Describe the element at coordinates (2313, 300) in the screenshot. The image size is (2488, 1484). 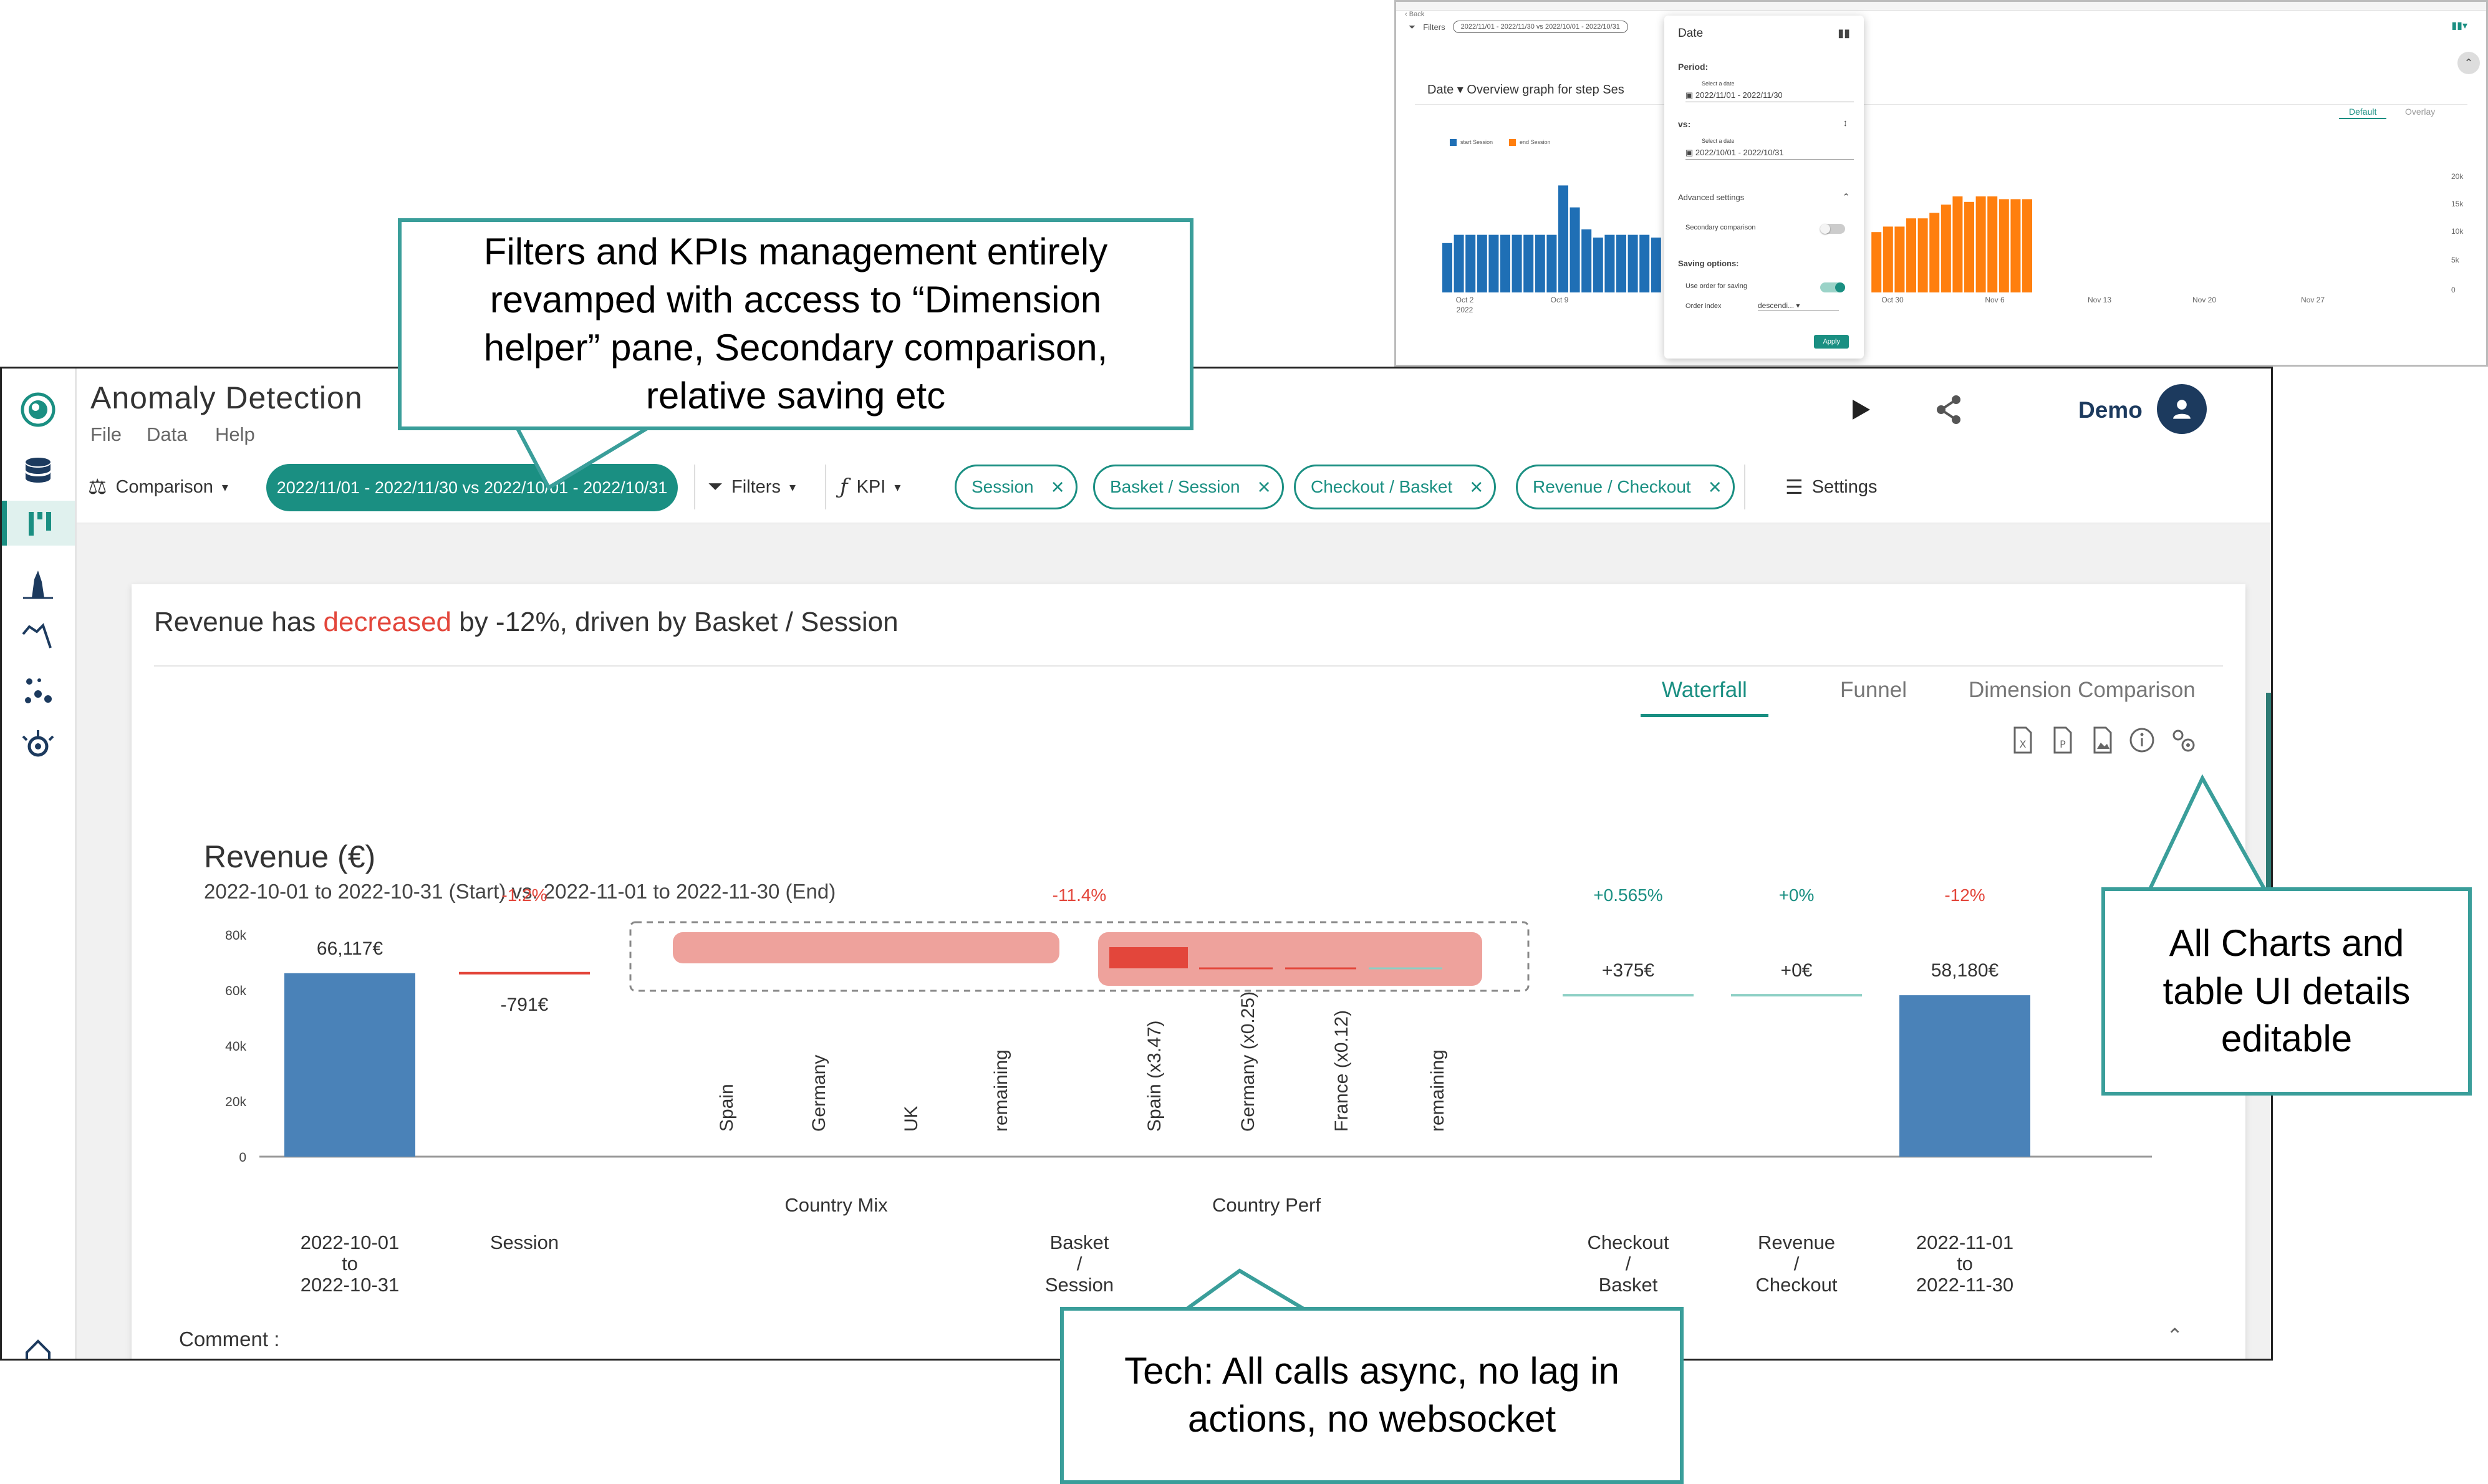
I see `inset-x-label: Nov 27` at that location.